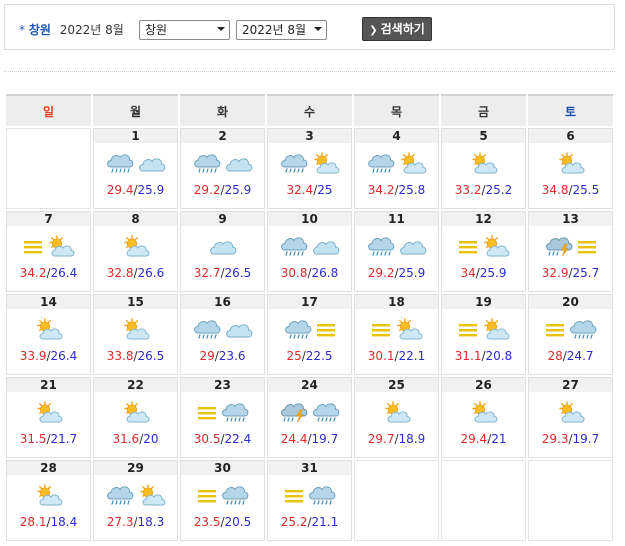  Describe the element at coordinates (207, 522) in the screenshot. I see `max-temp: 23.5` at that location.